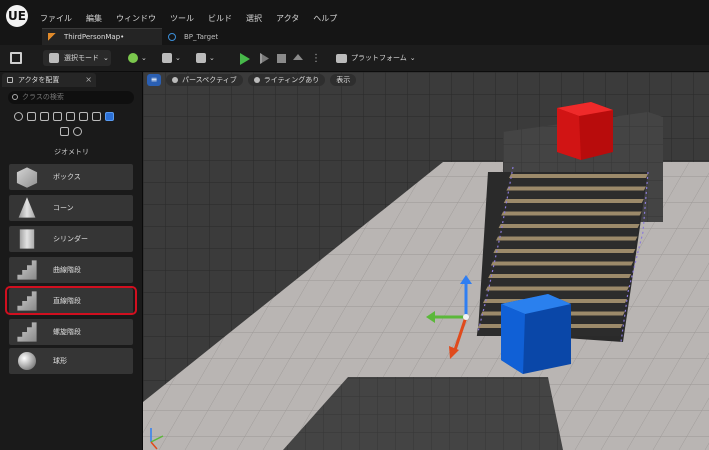  Describe the element at coordinates (88, 79) in the screenshot. I see `close-icon: ×` at that location.